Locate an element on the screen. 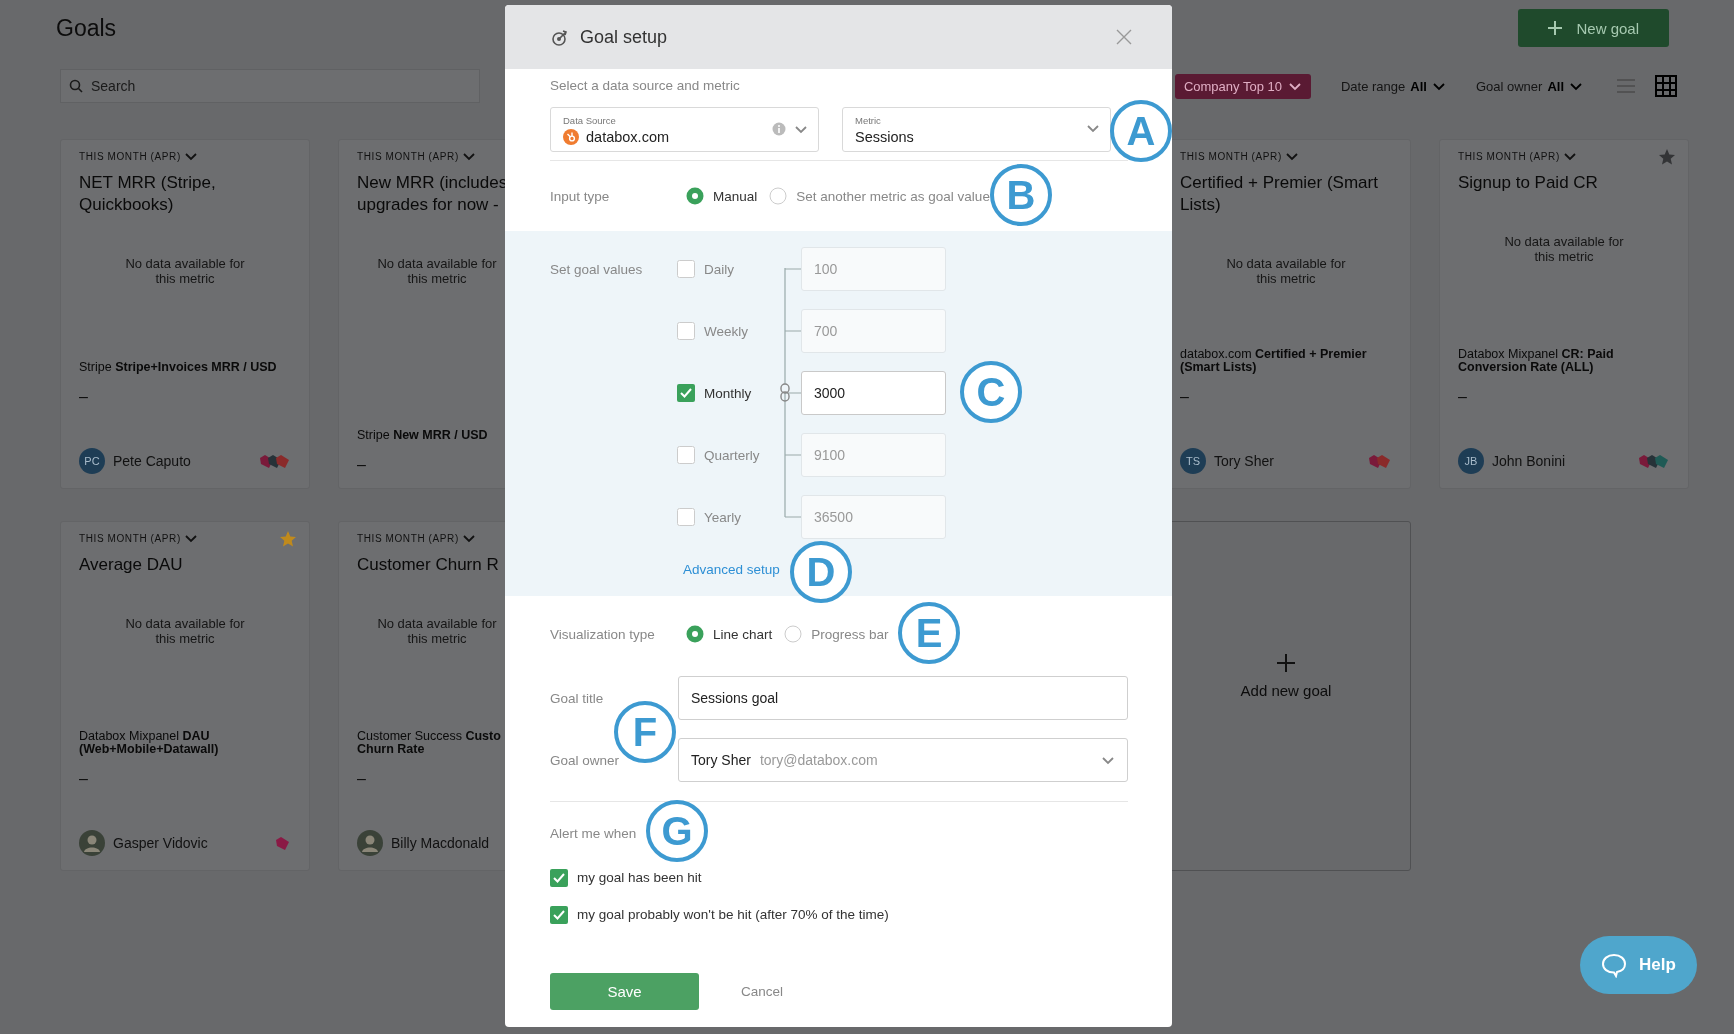  goal-title: Customer Churn R is located at coordinates (428, 565).